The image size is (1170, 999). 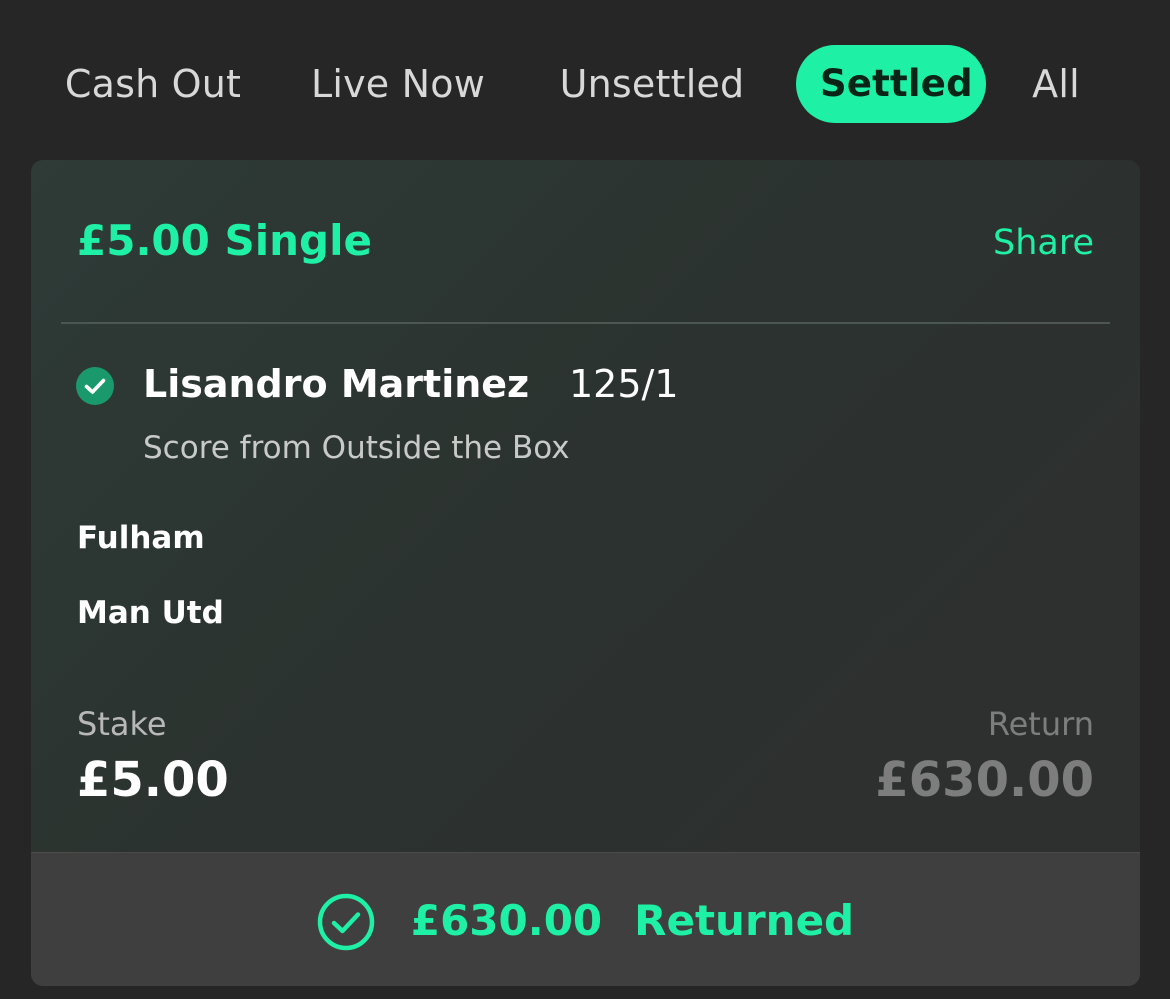 I want to click on stake-label: Stake, so click(x=122, y=724).